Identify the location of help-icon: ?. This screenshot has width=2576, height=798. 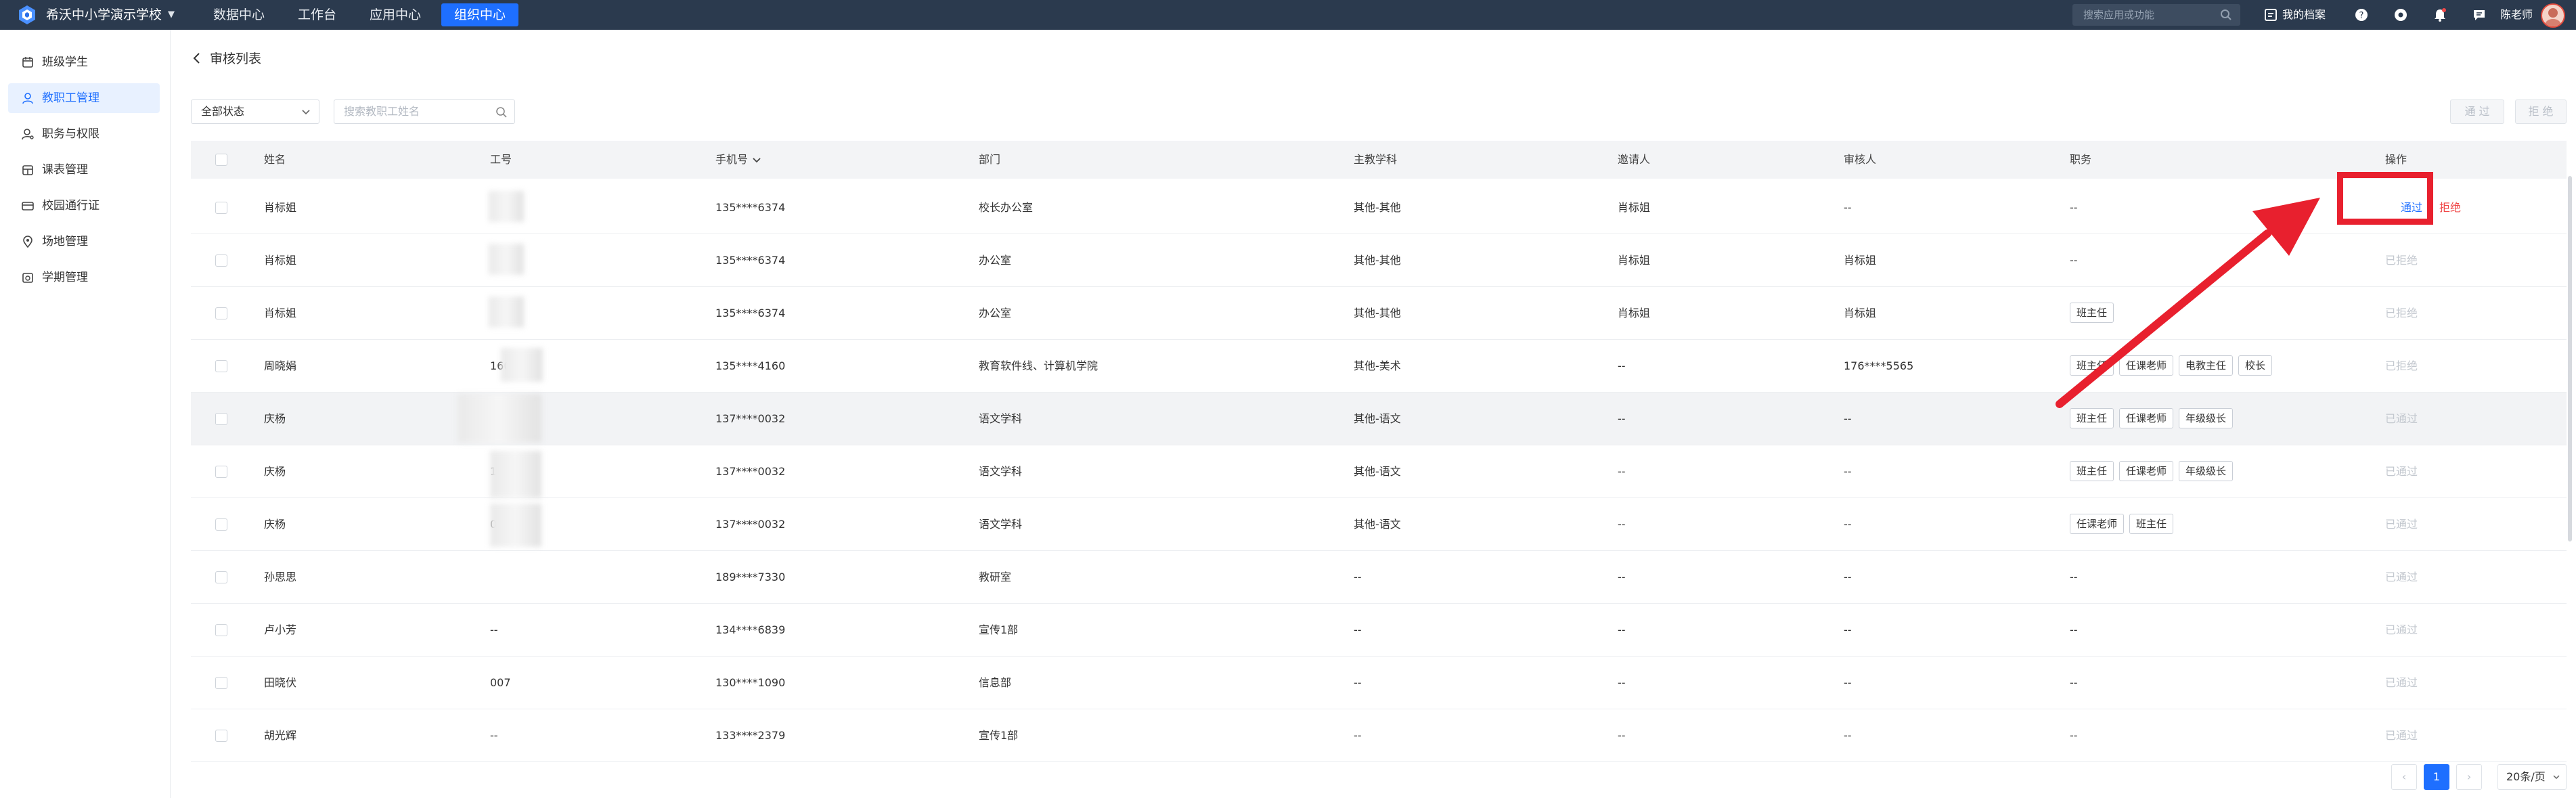
(2361, 15).